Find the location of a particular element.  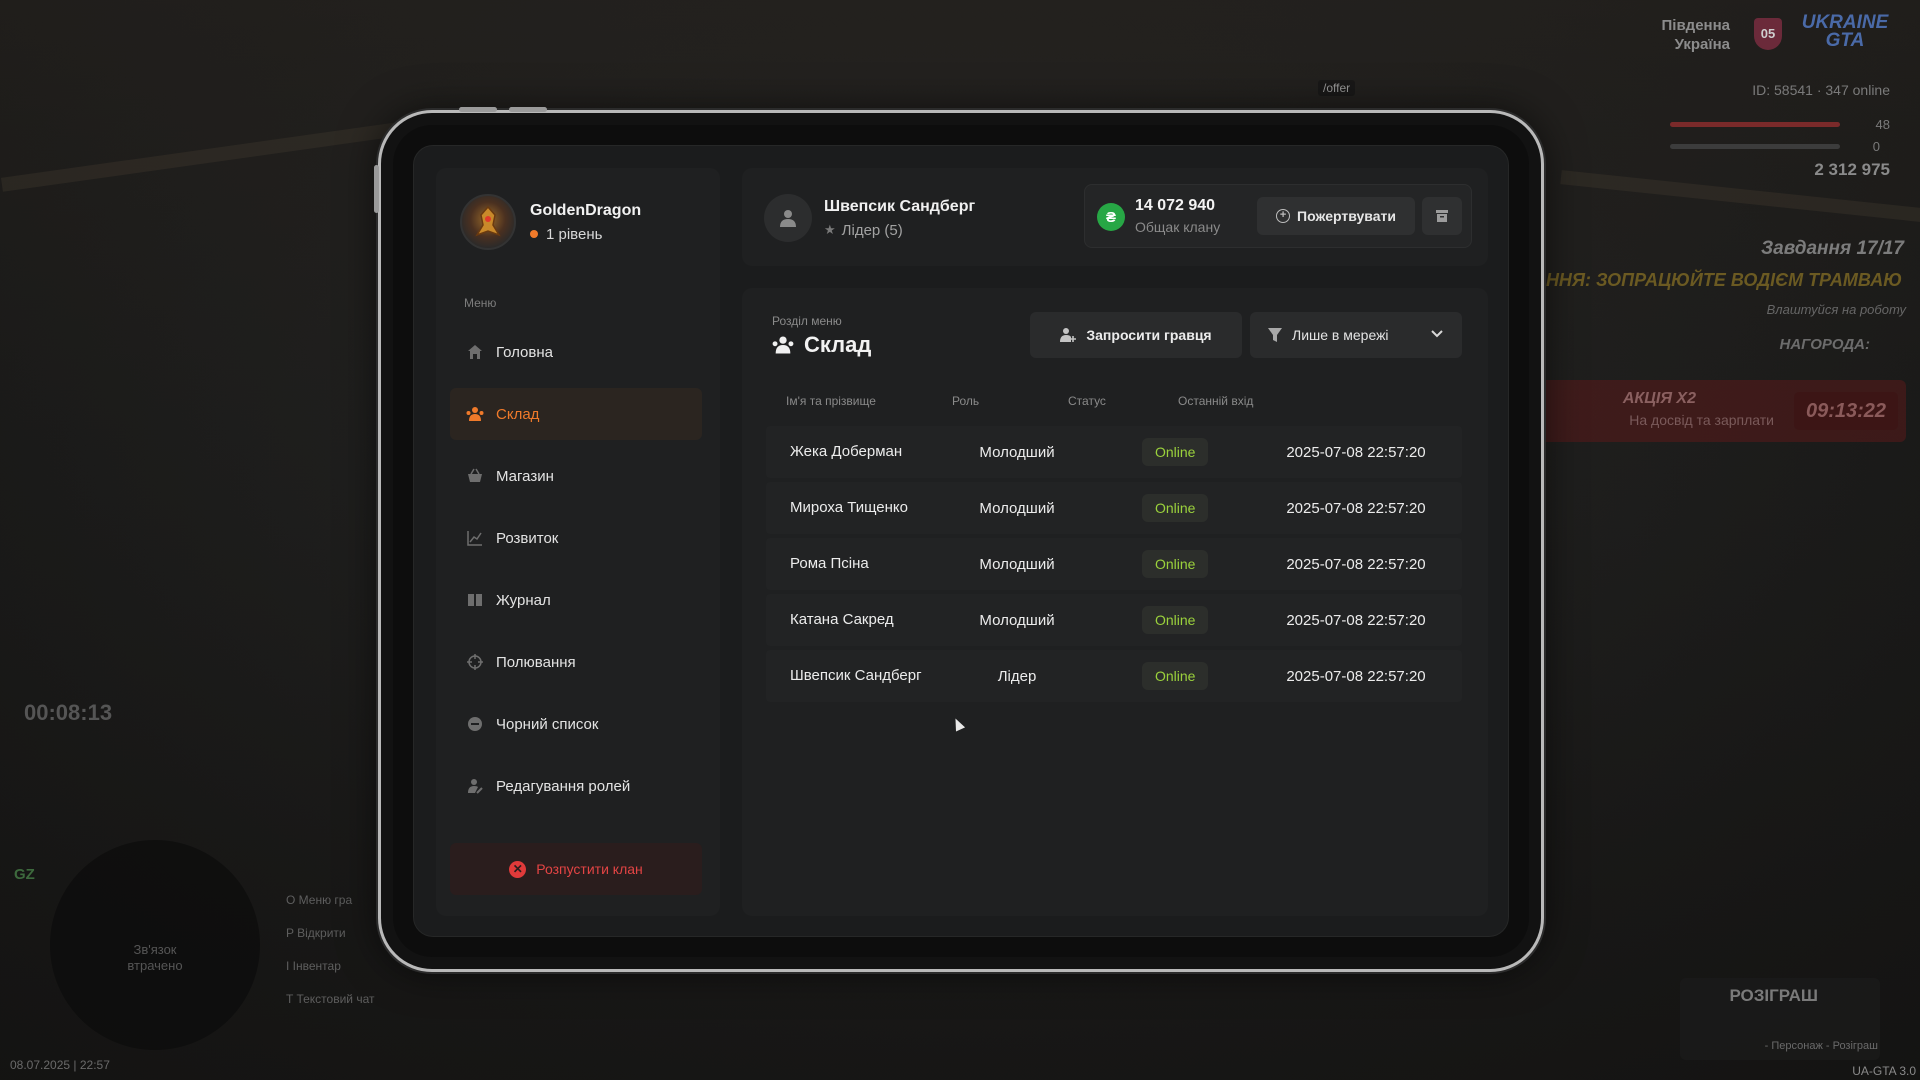

filter-label: Лише в мережі is located at coordinates (1340, 335).